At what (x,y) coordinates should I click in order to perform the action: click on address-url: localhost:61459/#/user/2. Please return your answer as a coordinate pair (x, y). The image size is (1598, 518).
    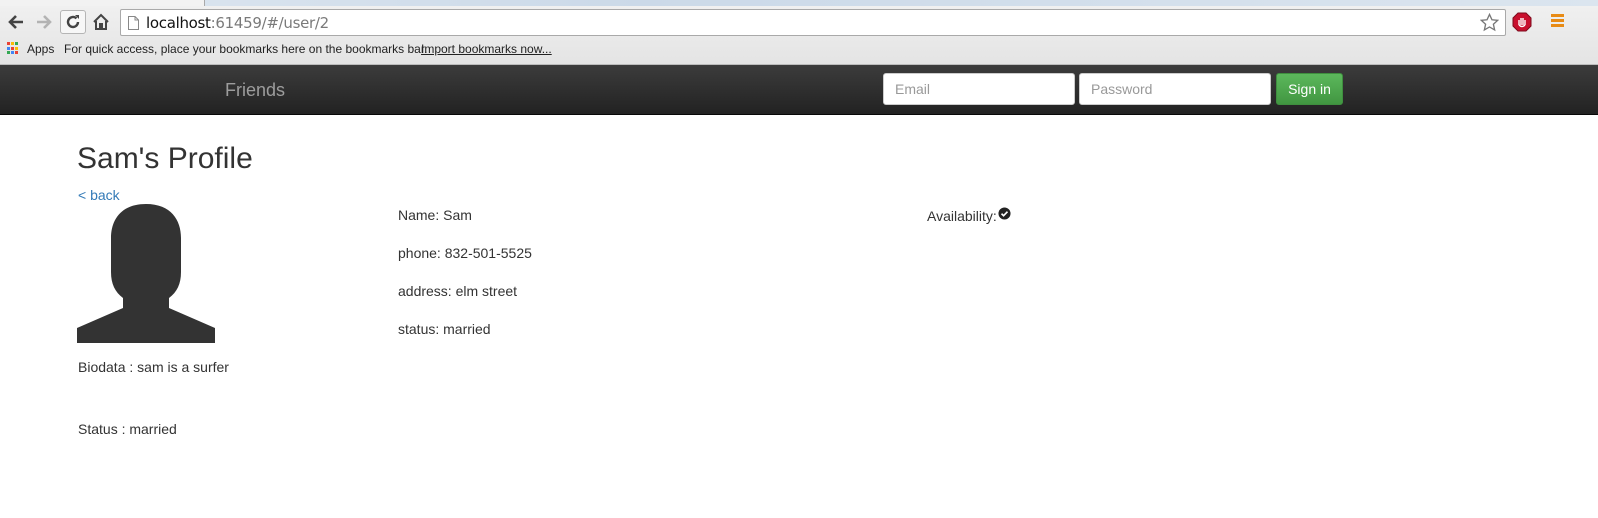
    Looking at the image, I should click on (237, 23).